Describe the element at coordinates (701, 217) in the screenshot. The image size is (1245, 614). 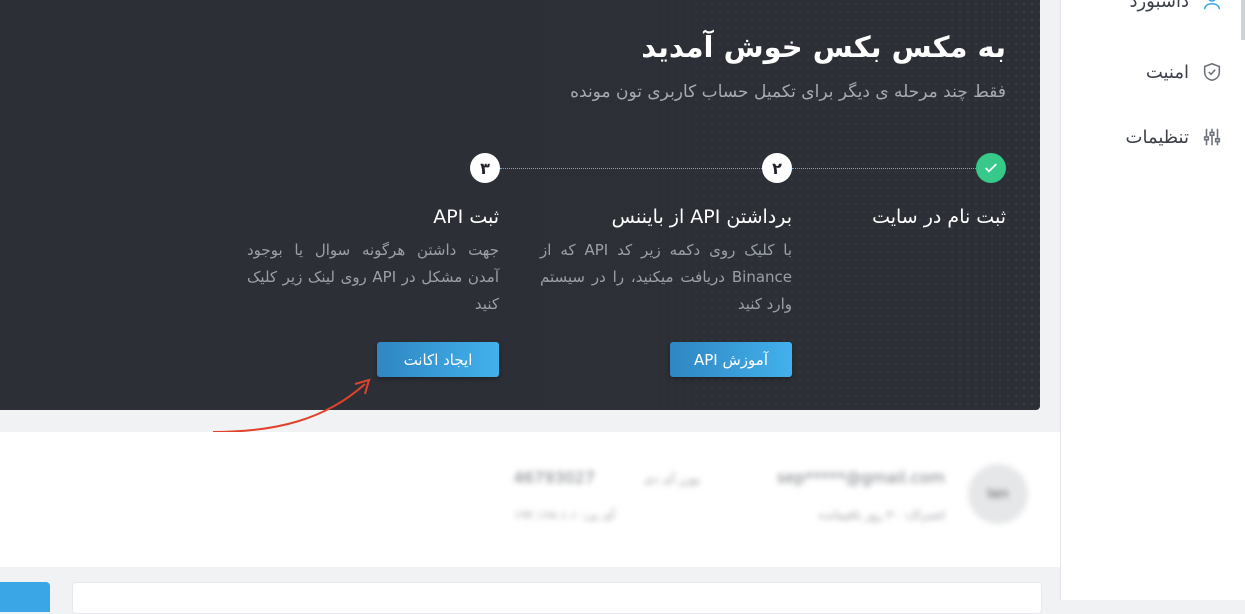
I see `step-2-title: برداشتن API از بایننس` at that location.